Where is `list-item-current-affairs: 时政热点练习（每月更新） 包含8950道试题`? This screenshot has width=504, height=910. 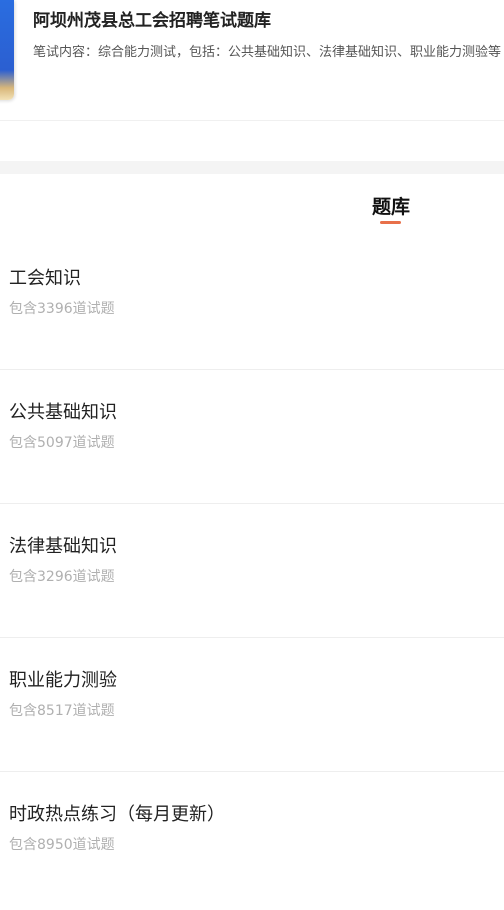 list-item-current-affairs: 时政热点练习（每月更新） 包含8950道试题 is located at coordinates (252, 839).